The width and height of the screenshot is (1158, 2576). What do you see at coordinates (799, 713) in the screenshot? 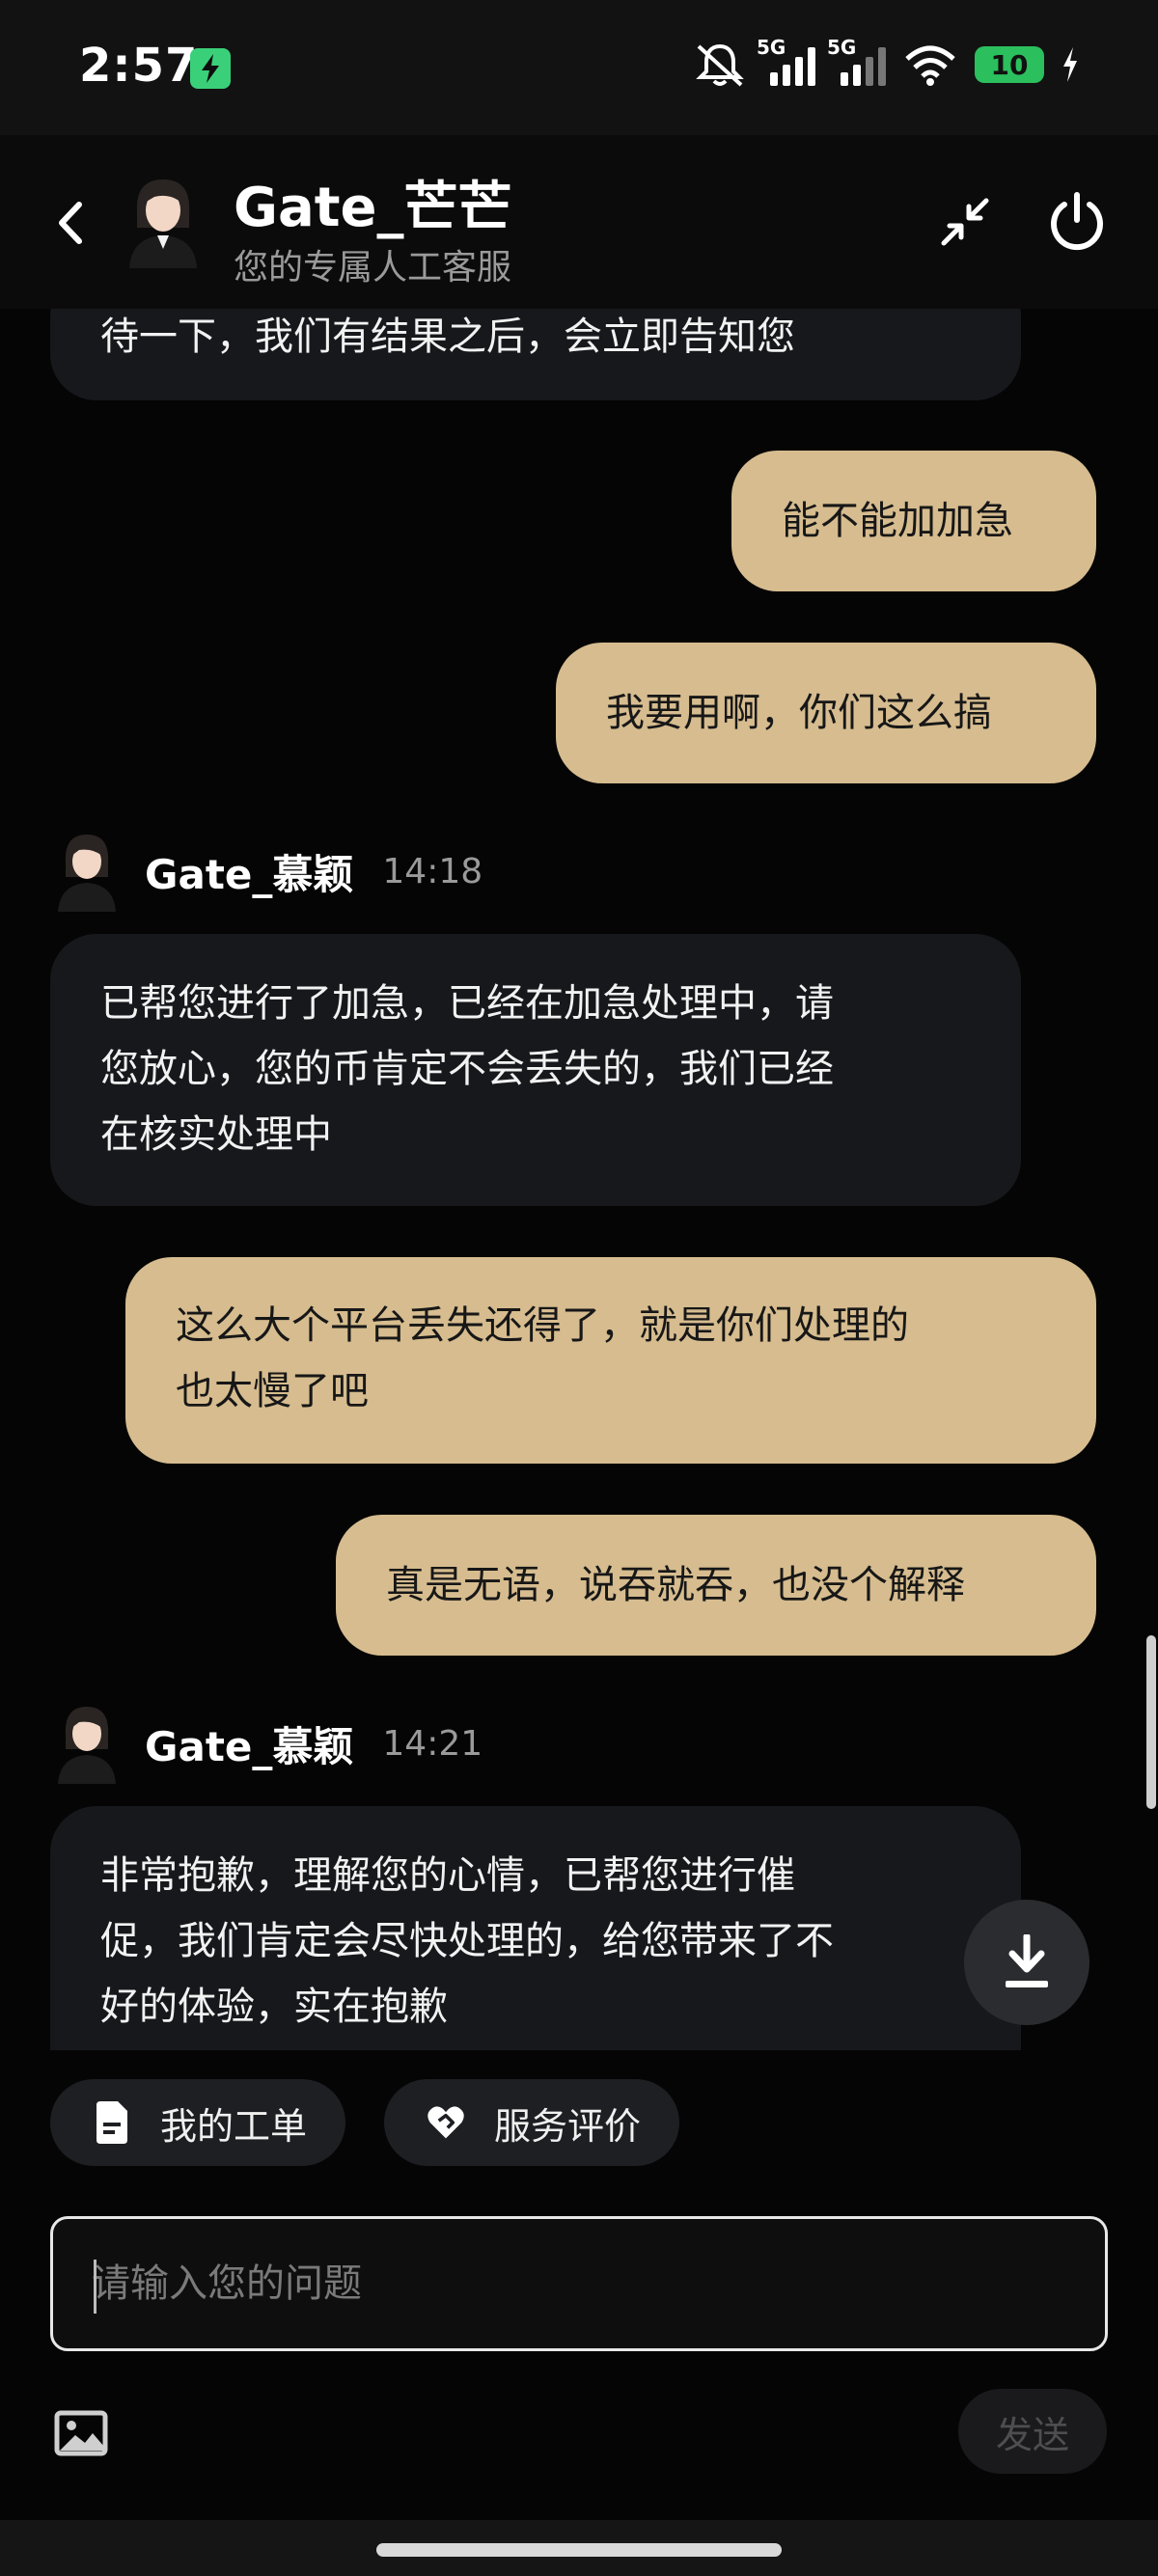
I see `message-line: 我要用啊，你们这么搞` at bounding box center [799, 713].